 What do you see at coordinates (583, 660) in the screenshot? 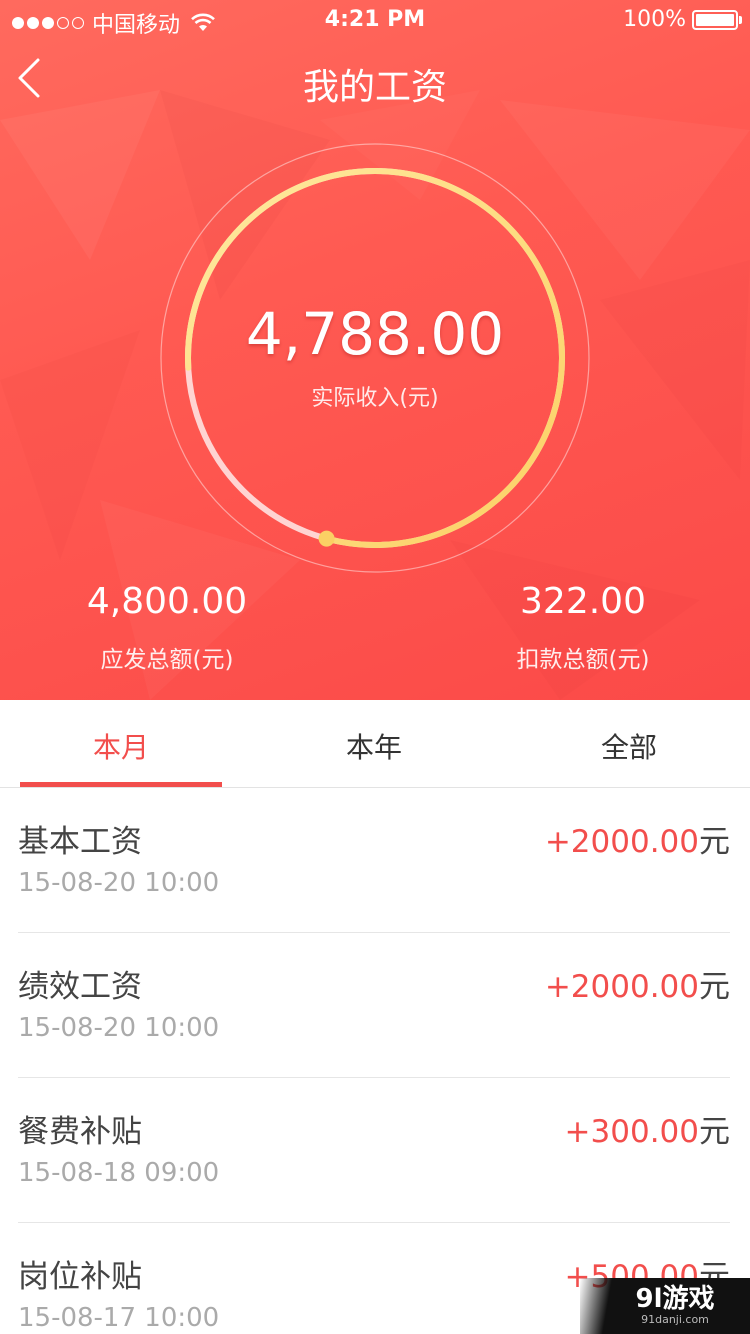
I see `deduction-total-label: 扣款总额(元)` at bounding box center [583, 660].